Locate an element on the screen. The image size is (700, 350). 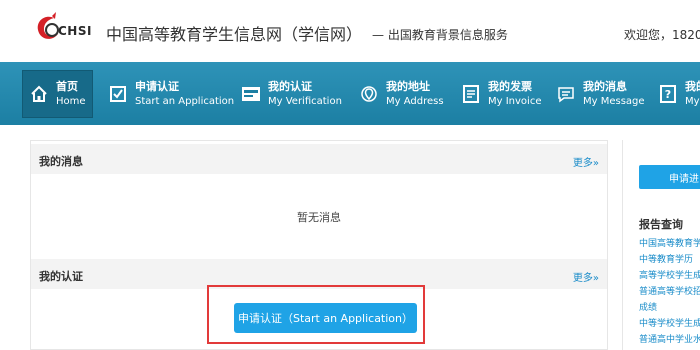
site-title: 中国高等教育学生信息网（学信网） is located at coordinates (234, 34).